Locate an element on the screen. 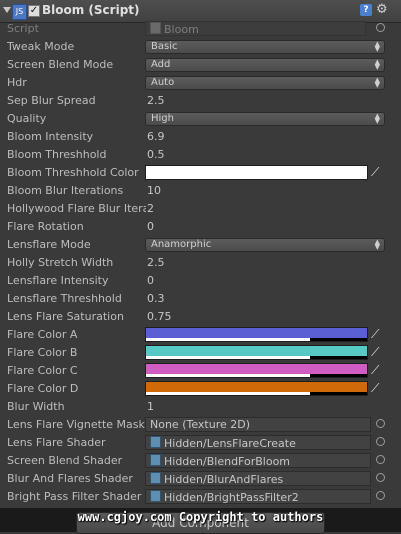 The width and height of the screenshot is (401, 534). screen-blend-shader-field: Hidden/BlendForBloom is located at coordinates (258, 460).